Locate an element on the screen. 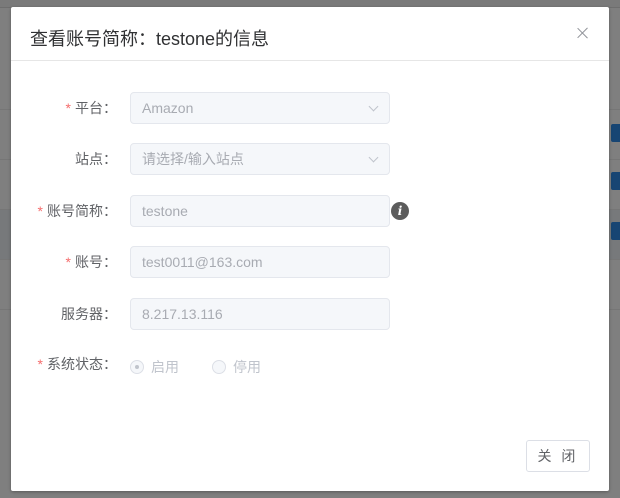  account-label: * 账号： is located at coordinates (91, 262).